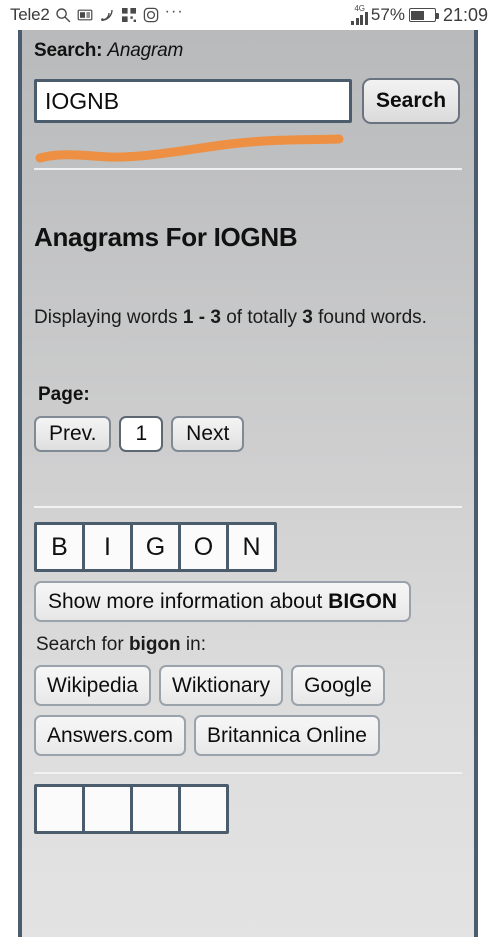 This screenshot has width=500, height=937. I want to click on search-for-suffix: in:, so click(193, 645).